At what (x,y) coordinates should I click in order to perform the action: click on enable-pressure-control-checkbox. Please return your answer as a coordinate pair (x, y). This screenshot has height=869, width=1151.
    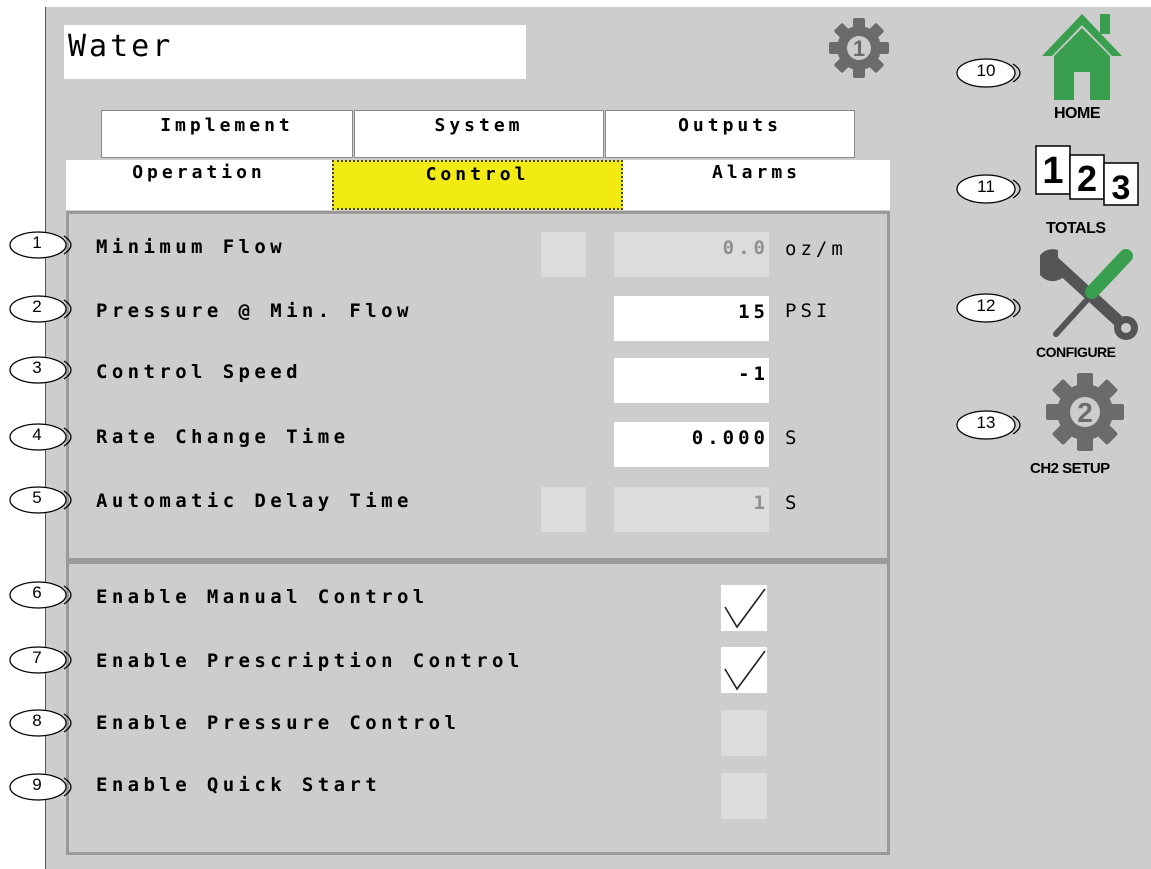
    Looking at the image, I should click on (744, 733).